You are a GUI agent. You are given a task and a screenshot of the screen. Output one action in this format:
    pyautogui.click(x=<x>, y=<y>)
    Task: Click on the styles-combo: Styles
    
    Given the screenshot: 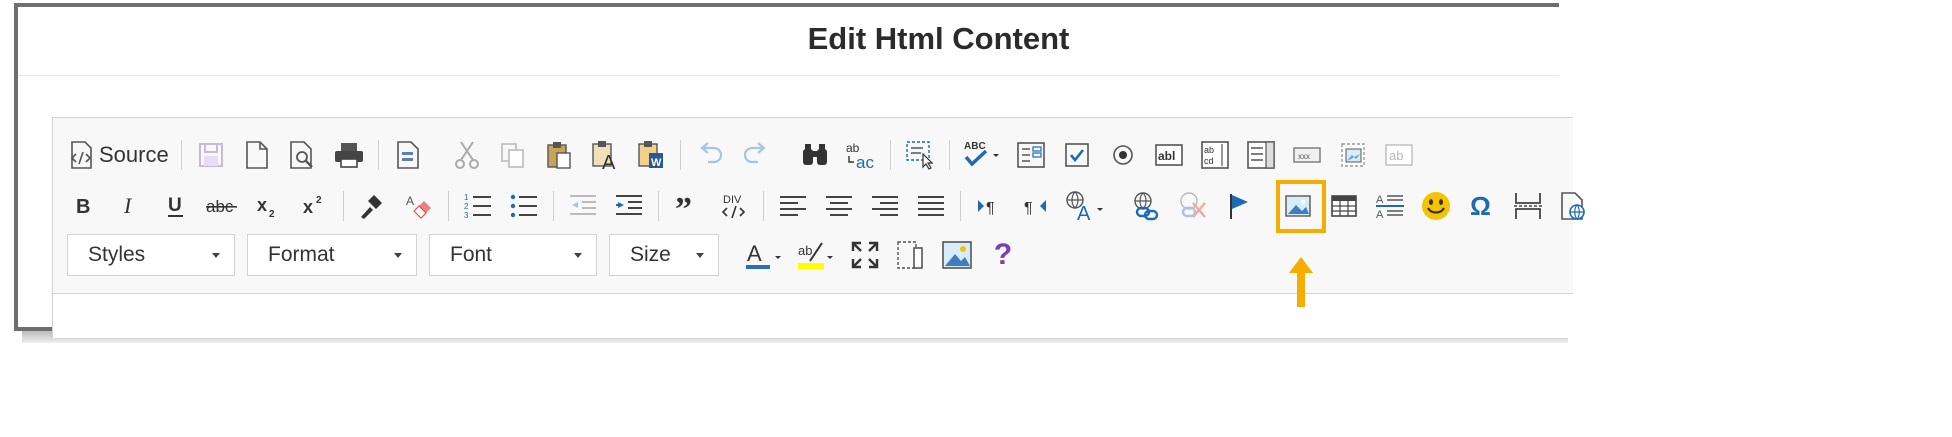 What is the action you would take?
    pyautogui.click(x=151, y=255)
    